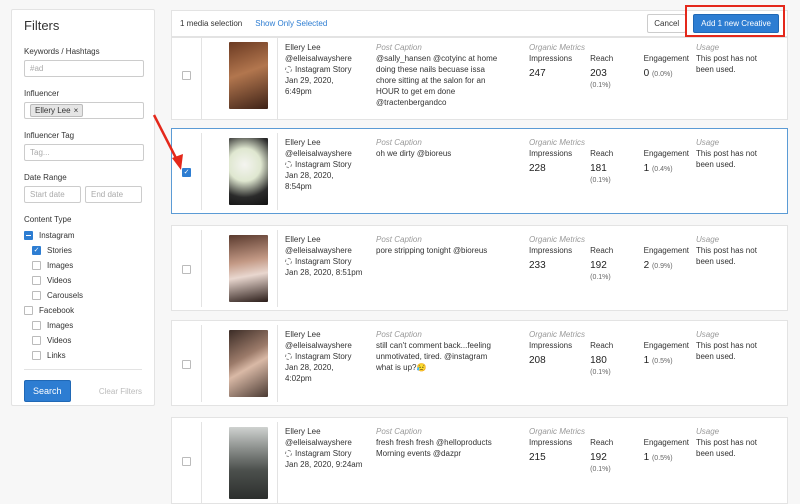 This screenshot has height=504, width=800. What do you see at coordinates (667, 23) in the screenshot?
I see `cancel-button: Cancel` at bounding box center [667, 23].